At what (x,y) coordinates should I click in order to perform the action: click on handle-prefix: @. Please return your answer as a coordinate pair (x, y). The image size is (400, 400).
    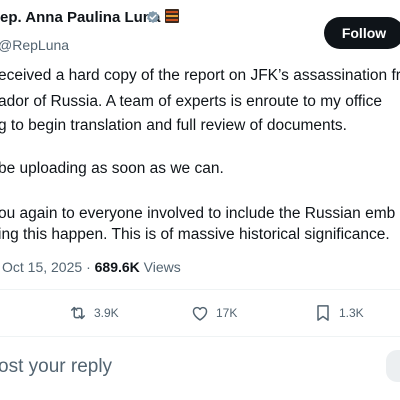
    Looking at the image, I should click on (6, 45).